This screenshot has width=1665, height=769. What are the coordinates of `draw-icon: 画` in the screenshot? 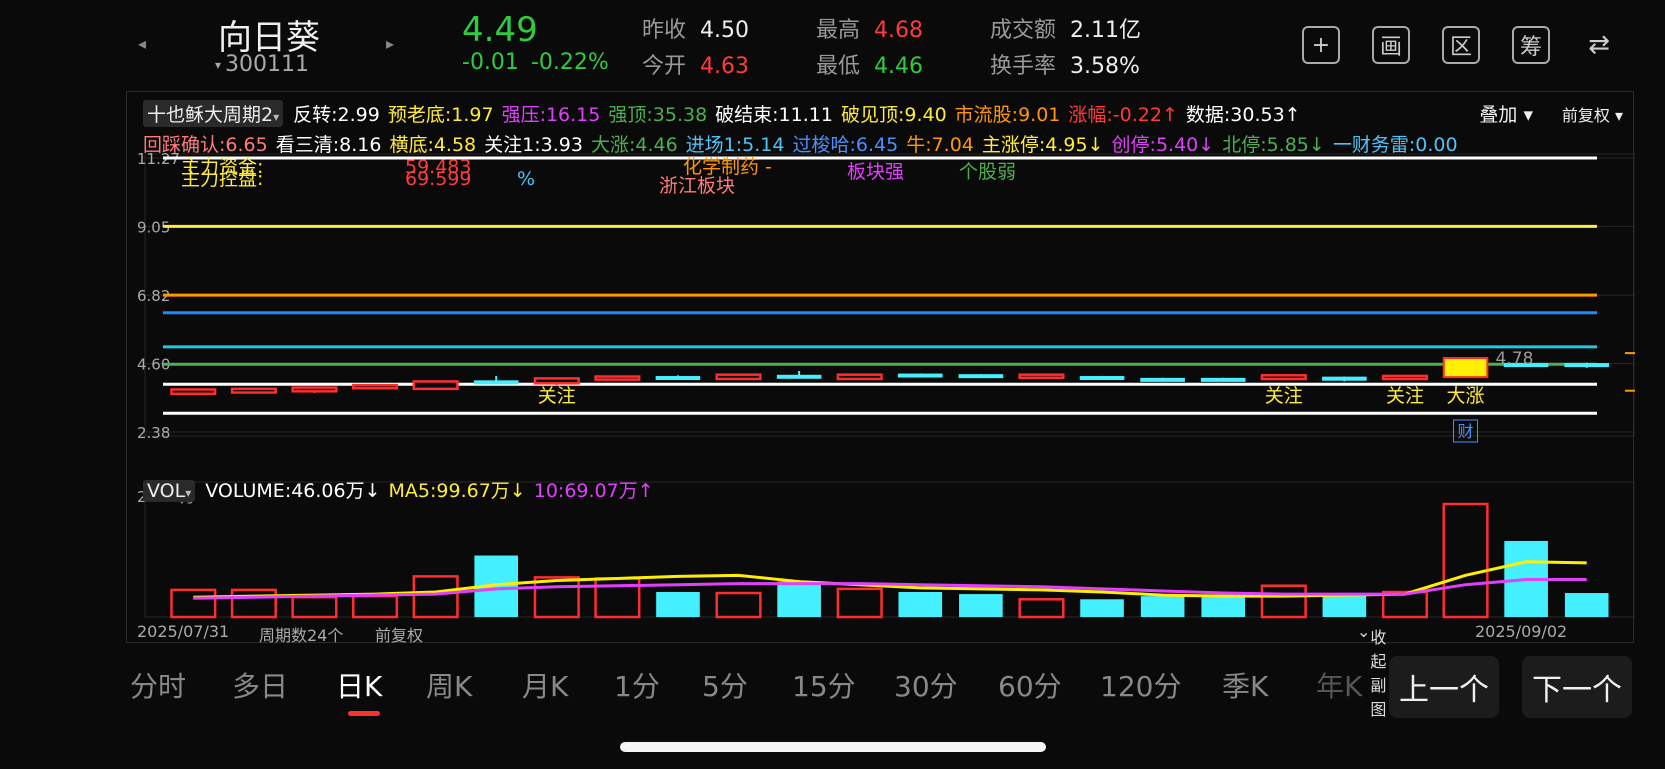 It's located at (1391, 45).